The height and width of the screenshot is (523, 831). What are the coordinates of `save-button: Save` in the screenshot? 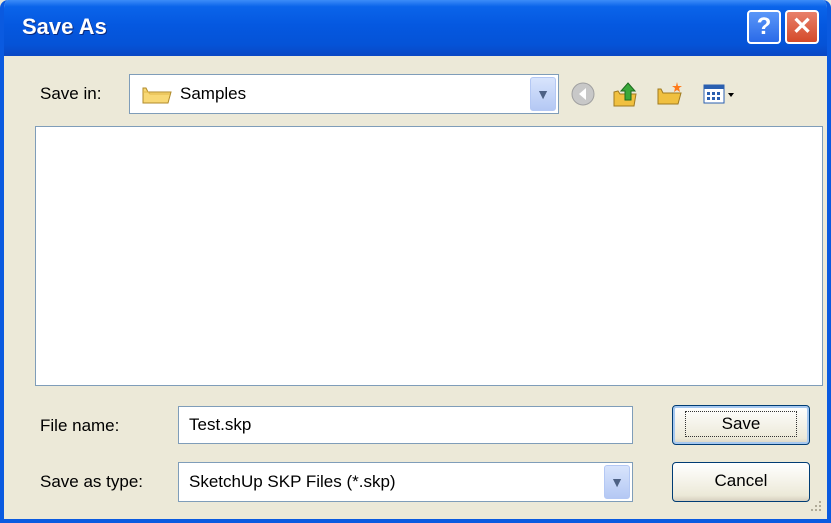 It's located at (741, 425).